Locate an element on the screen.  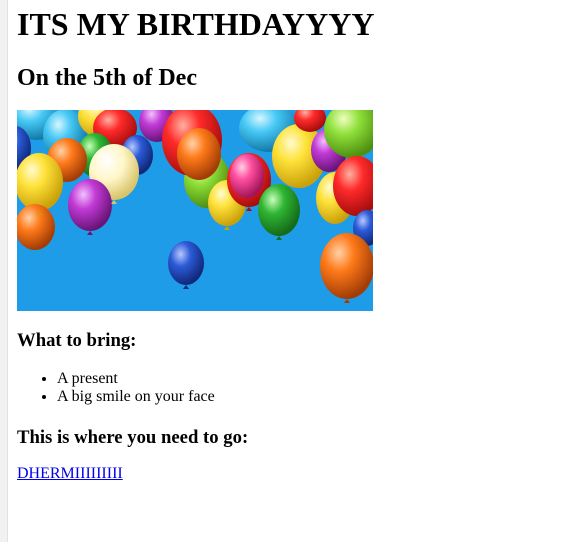
page-subtitle: On the 5th of Dec is located at coordinates (107, 78).